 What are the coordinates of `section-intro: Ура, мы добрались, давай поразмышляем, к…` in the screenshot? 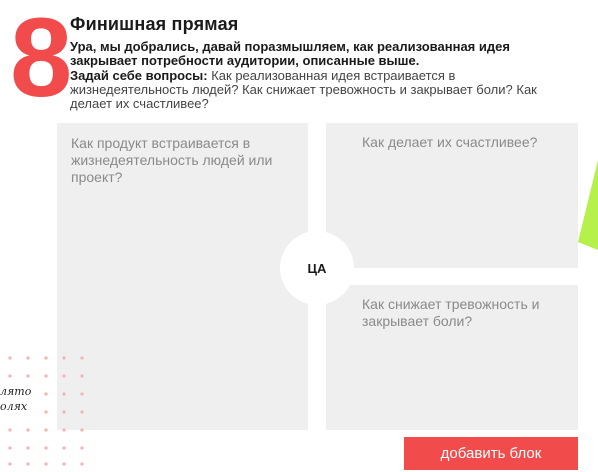 It's located at (290, 53).